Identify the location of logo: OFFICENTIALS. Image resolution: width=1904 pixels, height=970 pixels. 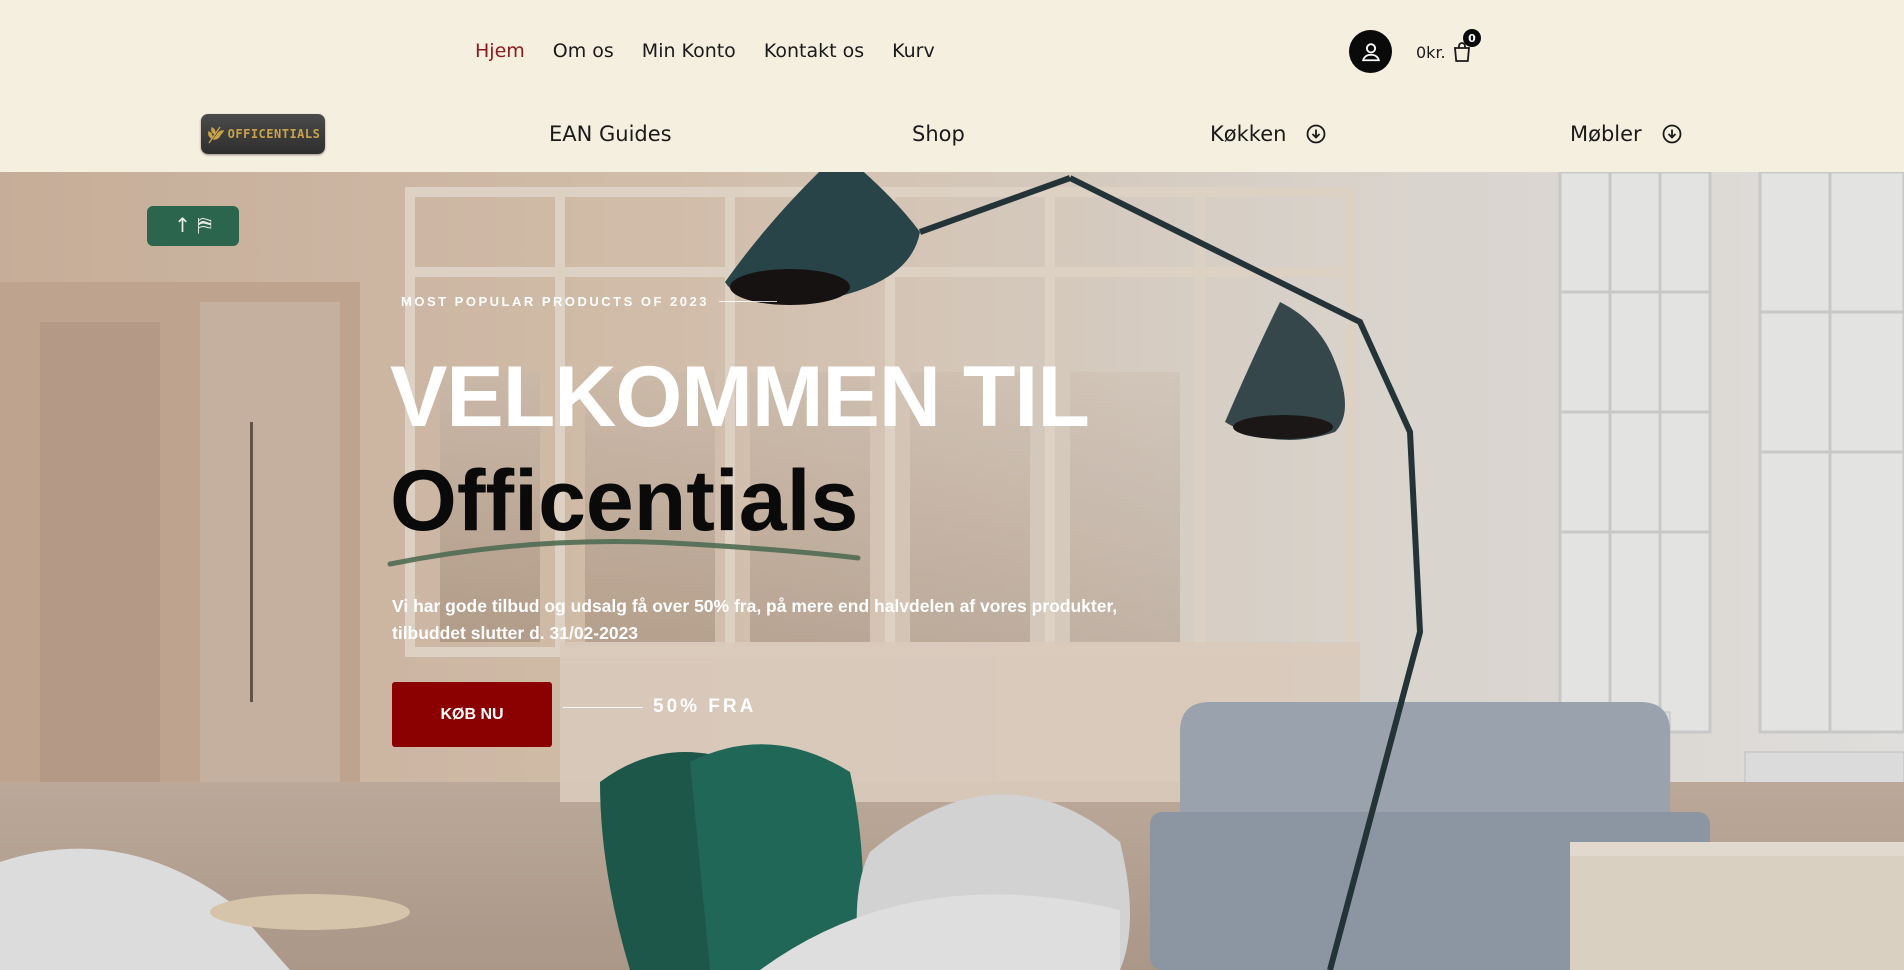
(263, 134).